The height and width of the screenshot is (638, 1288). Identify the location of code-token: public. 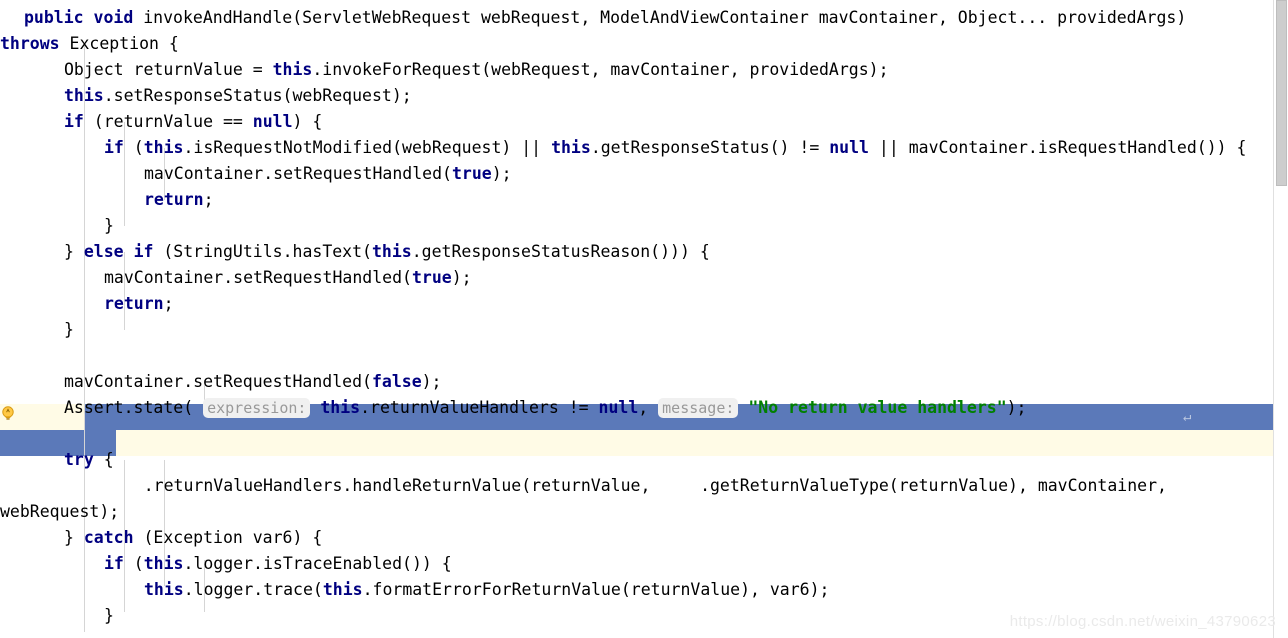
(54, 17).